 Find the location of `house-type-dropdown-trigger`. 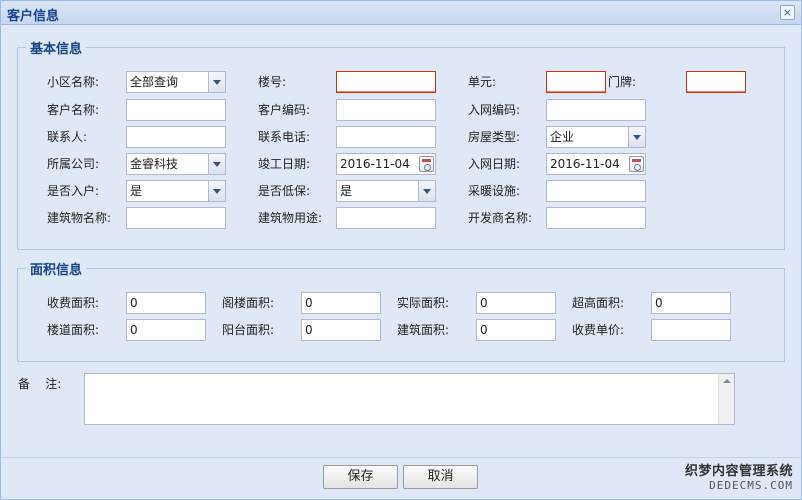

house-type-dropdown-trigger is located at coordinates (636, 137).